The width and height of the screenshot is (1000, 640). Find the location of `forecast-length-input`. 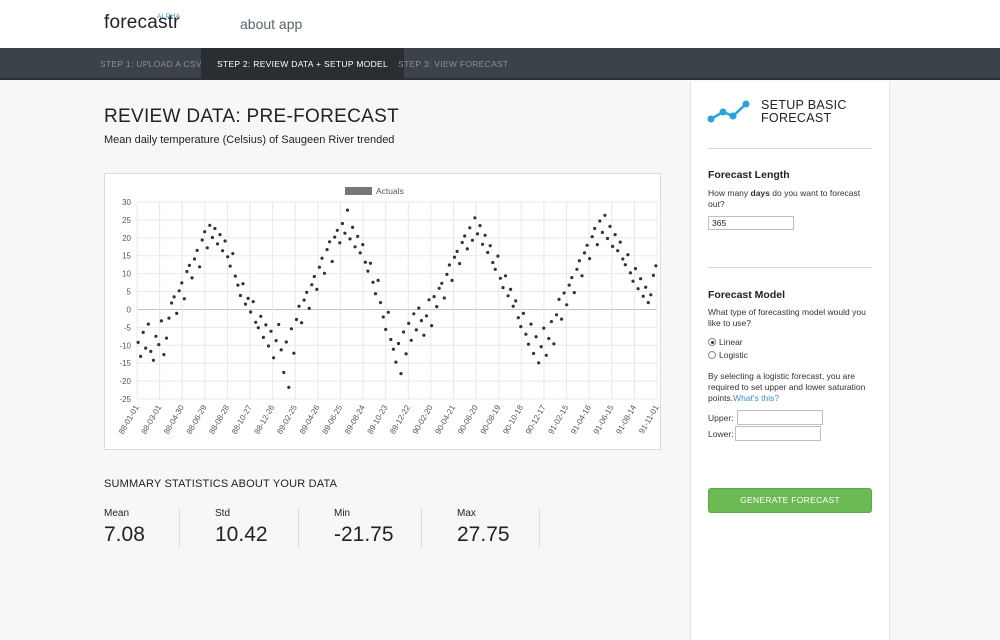

forecast-length-input is located at coordinates (751, 223).